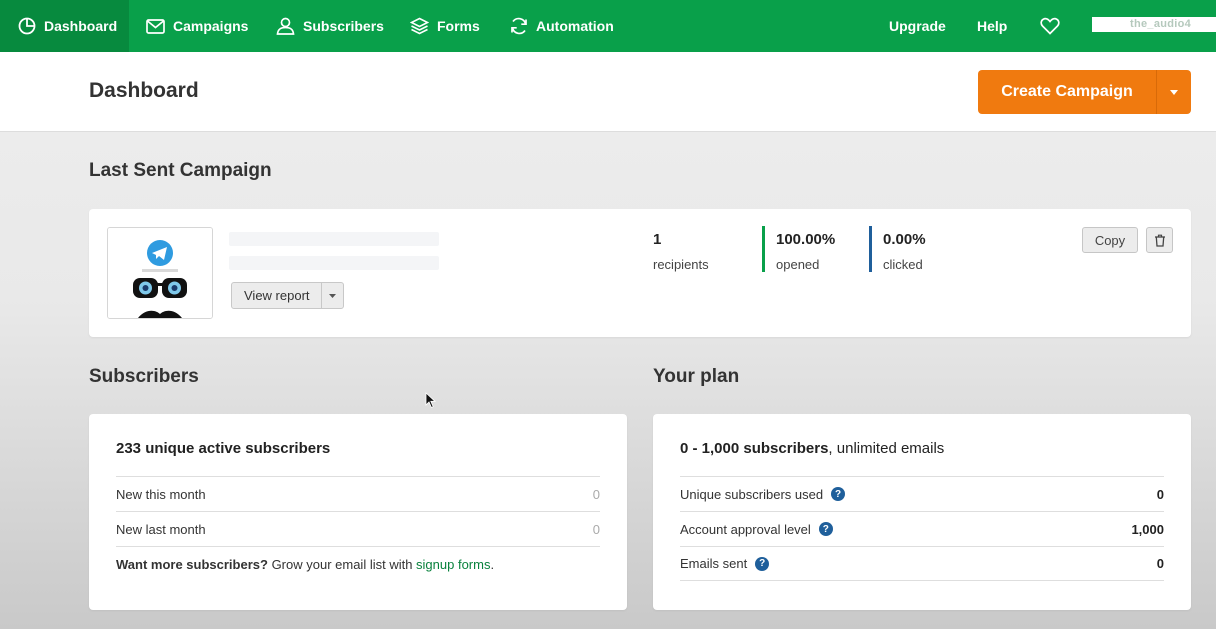 This screenshot has height=629, width=1216. What do you see at coordinates (458, 26) in the screenshot?
I see `nav-forms-label: Forms` at bounding box center [458, 26].